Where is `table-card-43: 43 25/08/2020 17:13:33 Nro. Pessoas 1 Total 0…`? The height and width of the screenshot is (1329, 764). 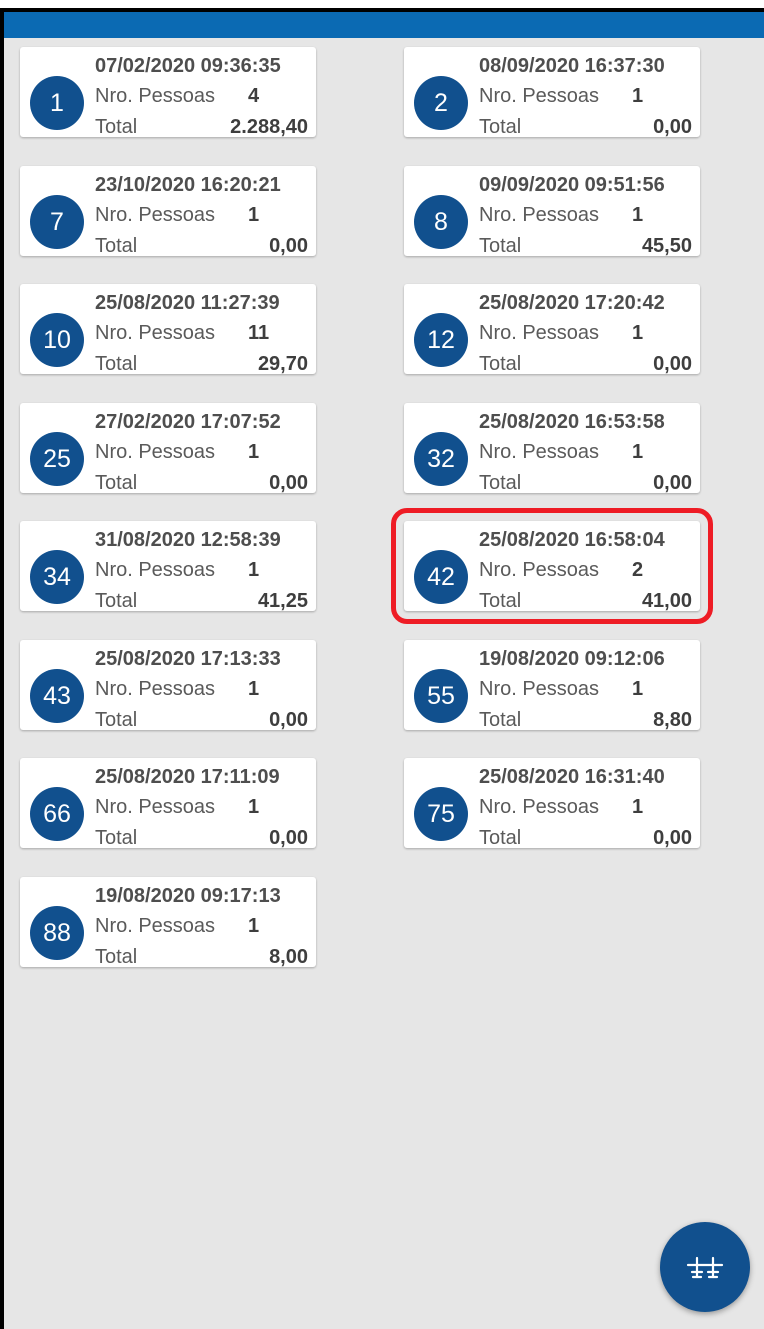 table-card-43: 43 25/08/2020 17:13:33 Nro. Pessoas 1 Total 0… is located at coordinates (168, 685).